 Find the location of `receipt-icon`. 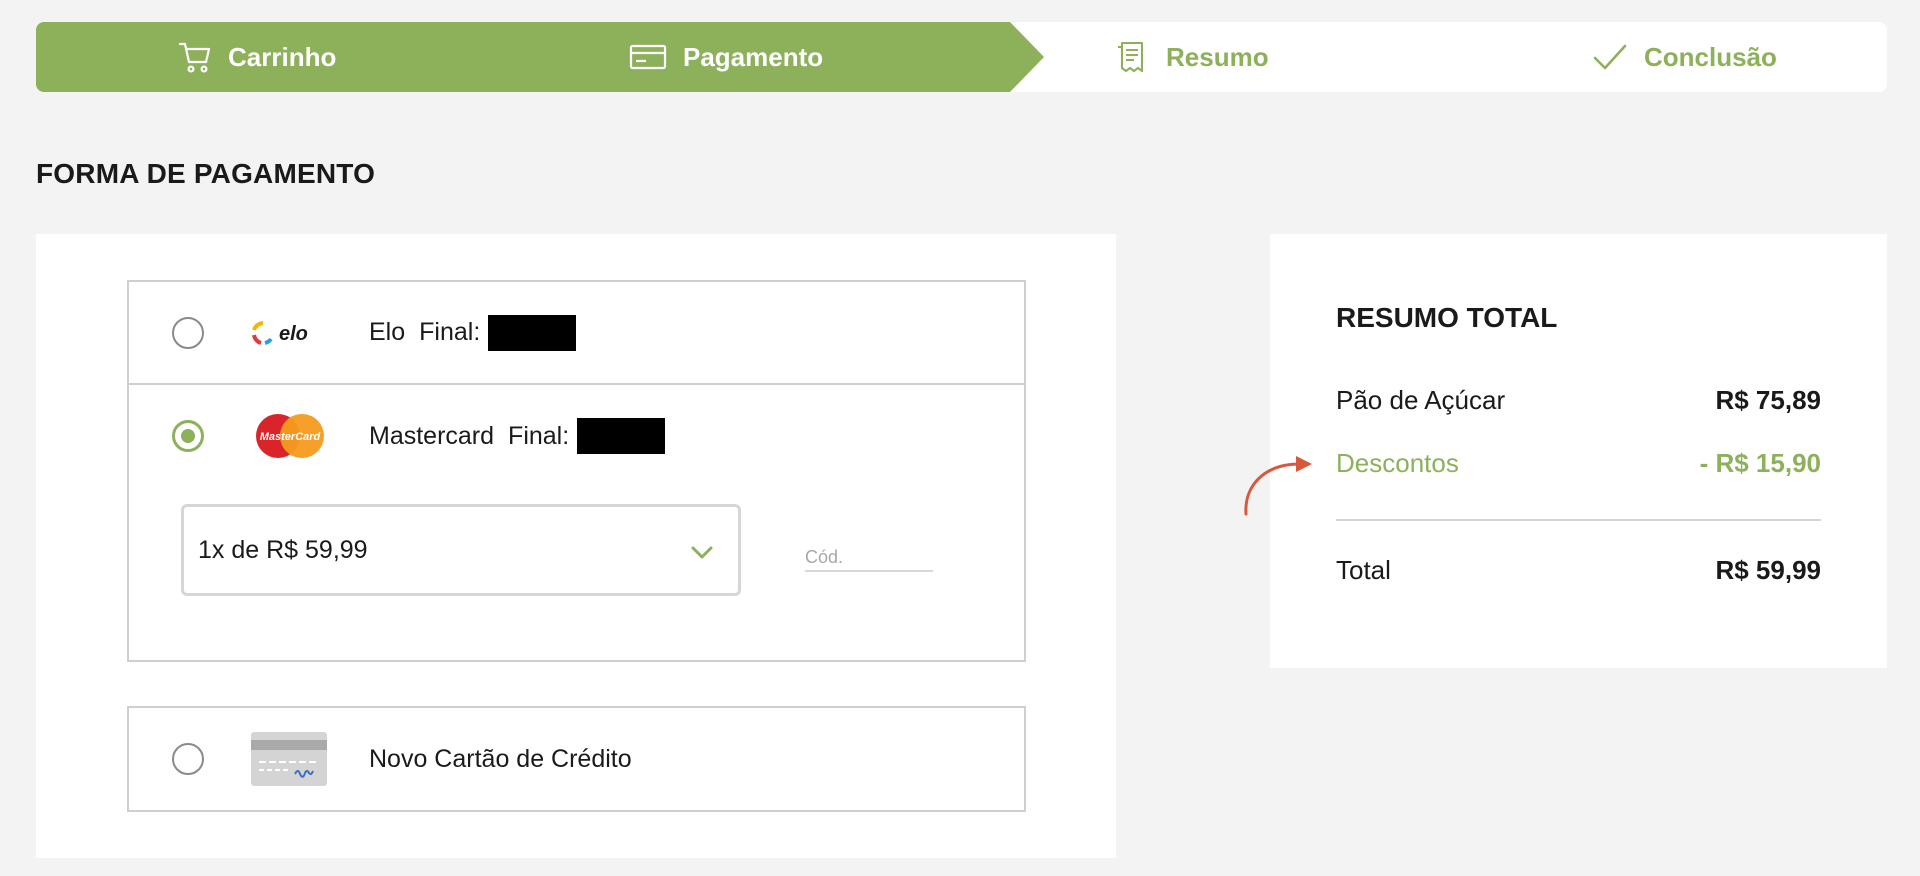

receipt-icon is located at coordinates (1132, 57).